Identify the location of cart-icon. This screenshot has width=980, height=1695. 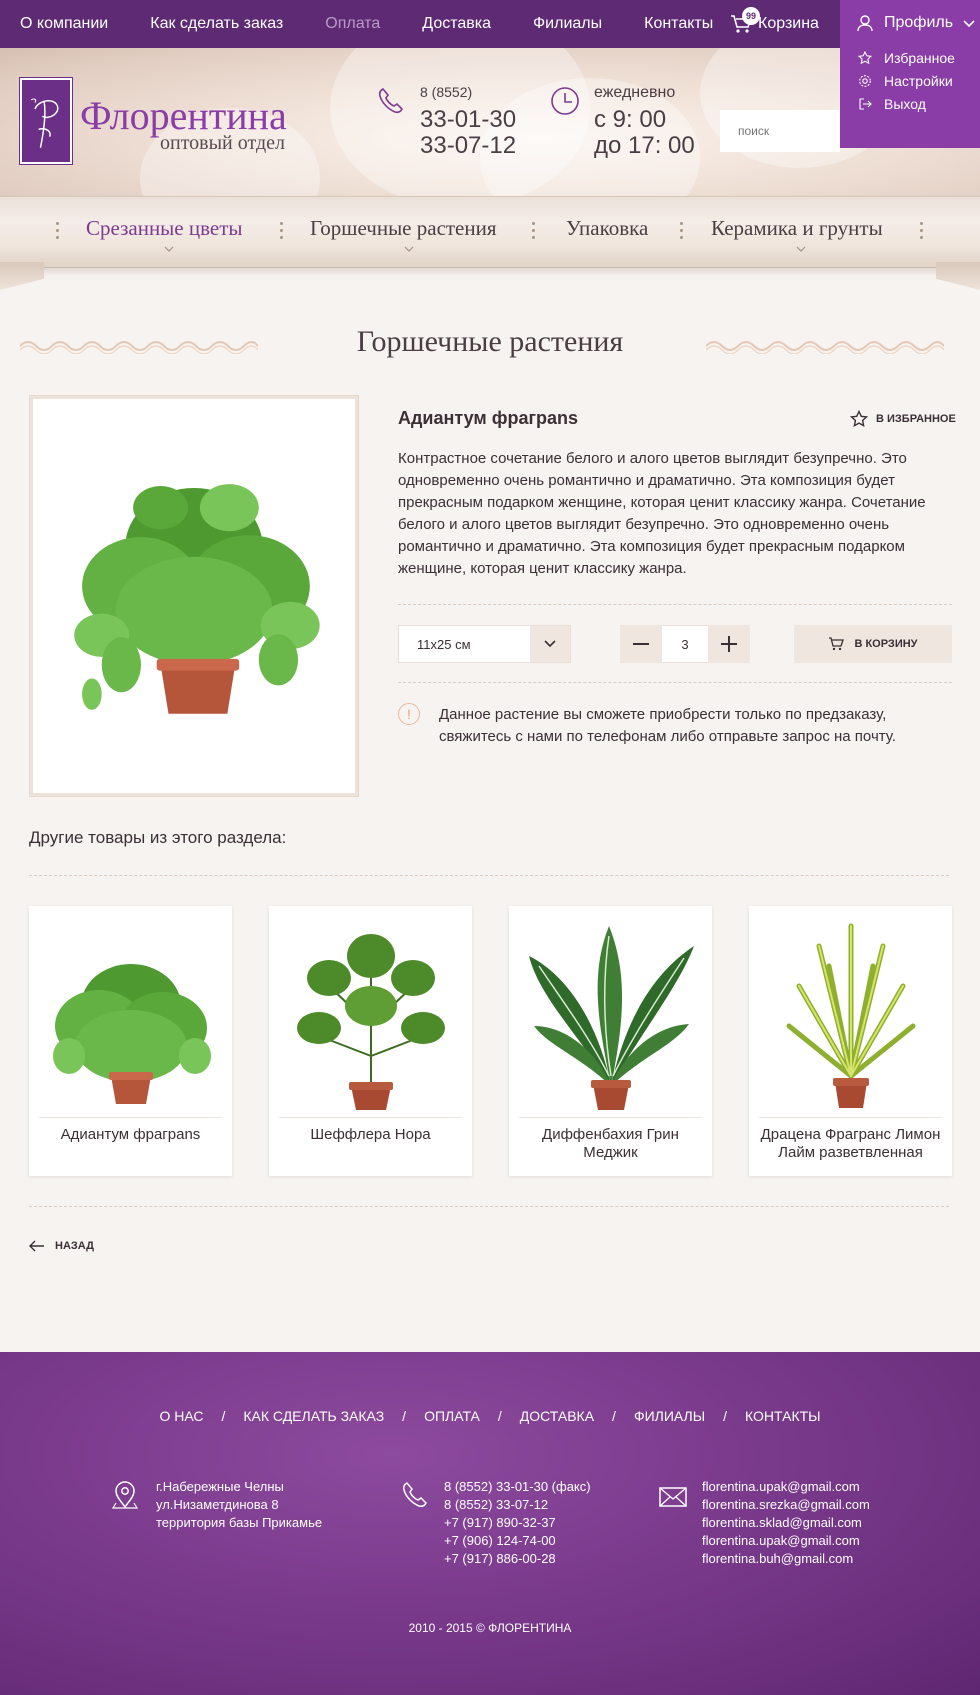
(837, 644).